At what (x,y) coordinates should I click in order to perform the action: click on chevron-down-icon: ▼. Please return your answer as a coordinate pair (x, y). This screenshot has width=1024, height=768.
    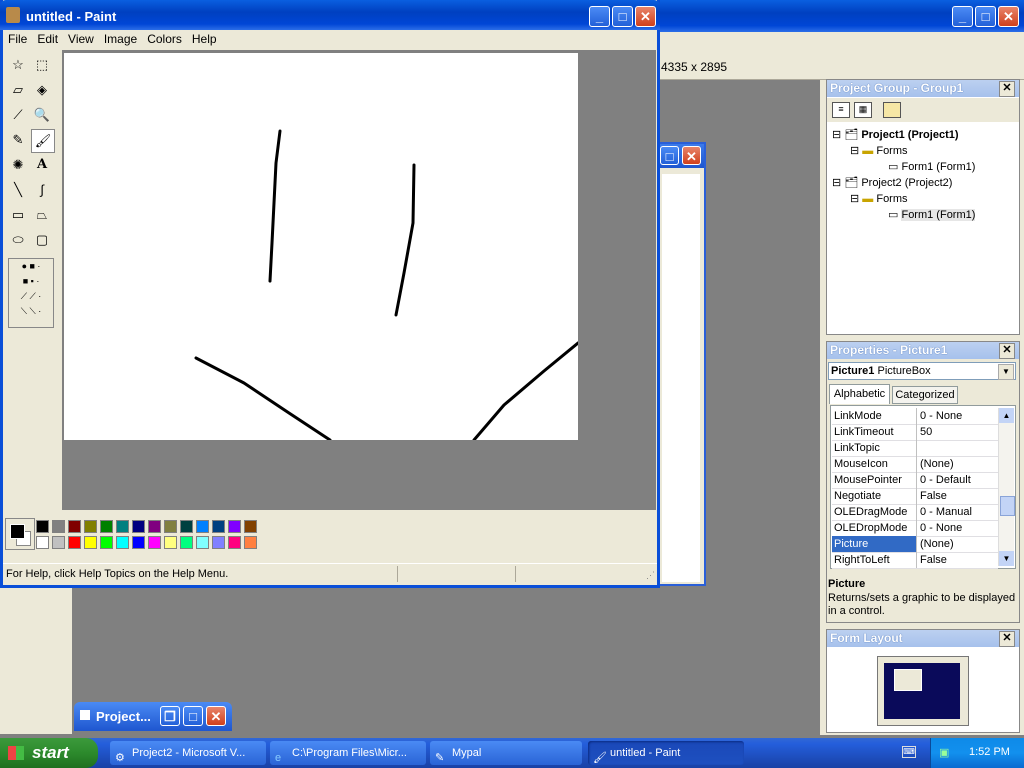
    Looking at the image, I should click on (1006, 372).